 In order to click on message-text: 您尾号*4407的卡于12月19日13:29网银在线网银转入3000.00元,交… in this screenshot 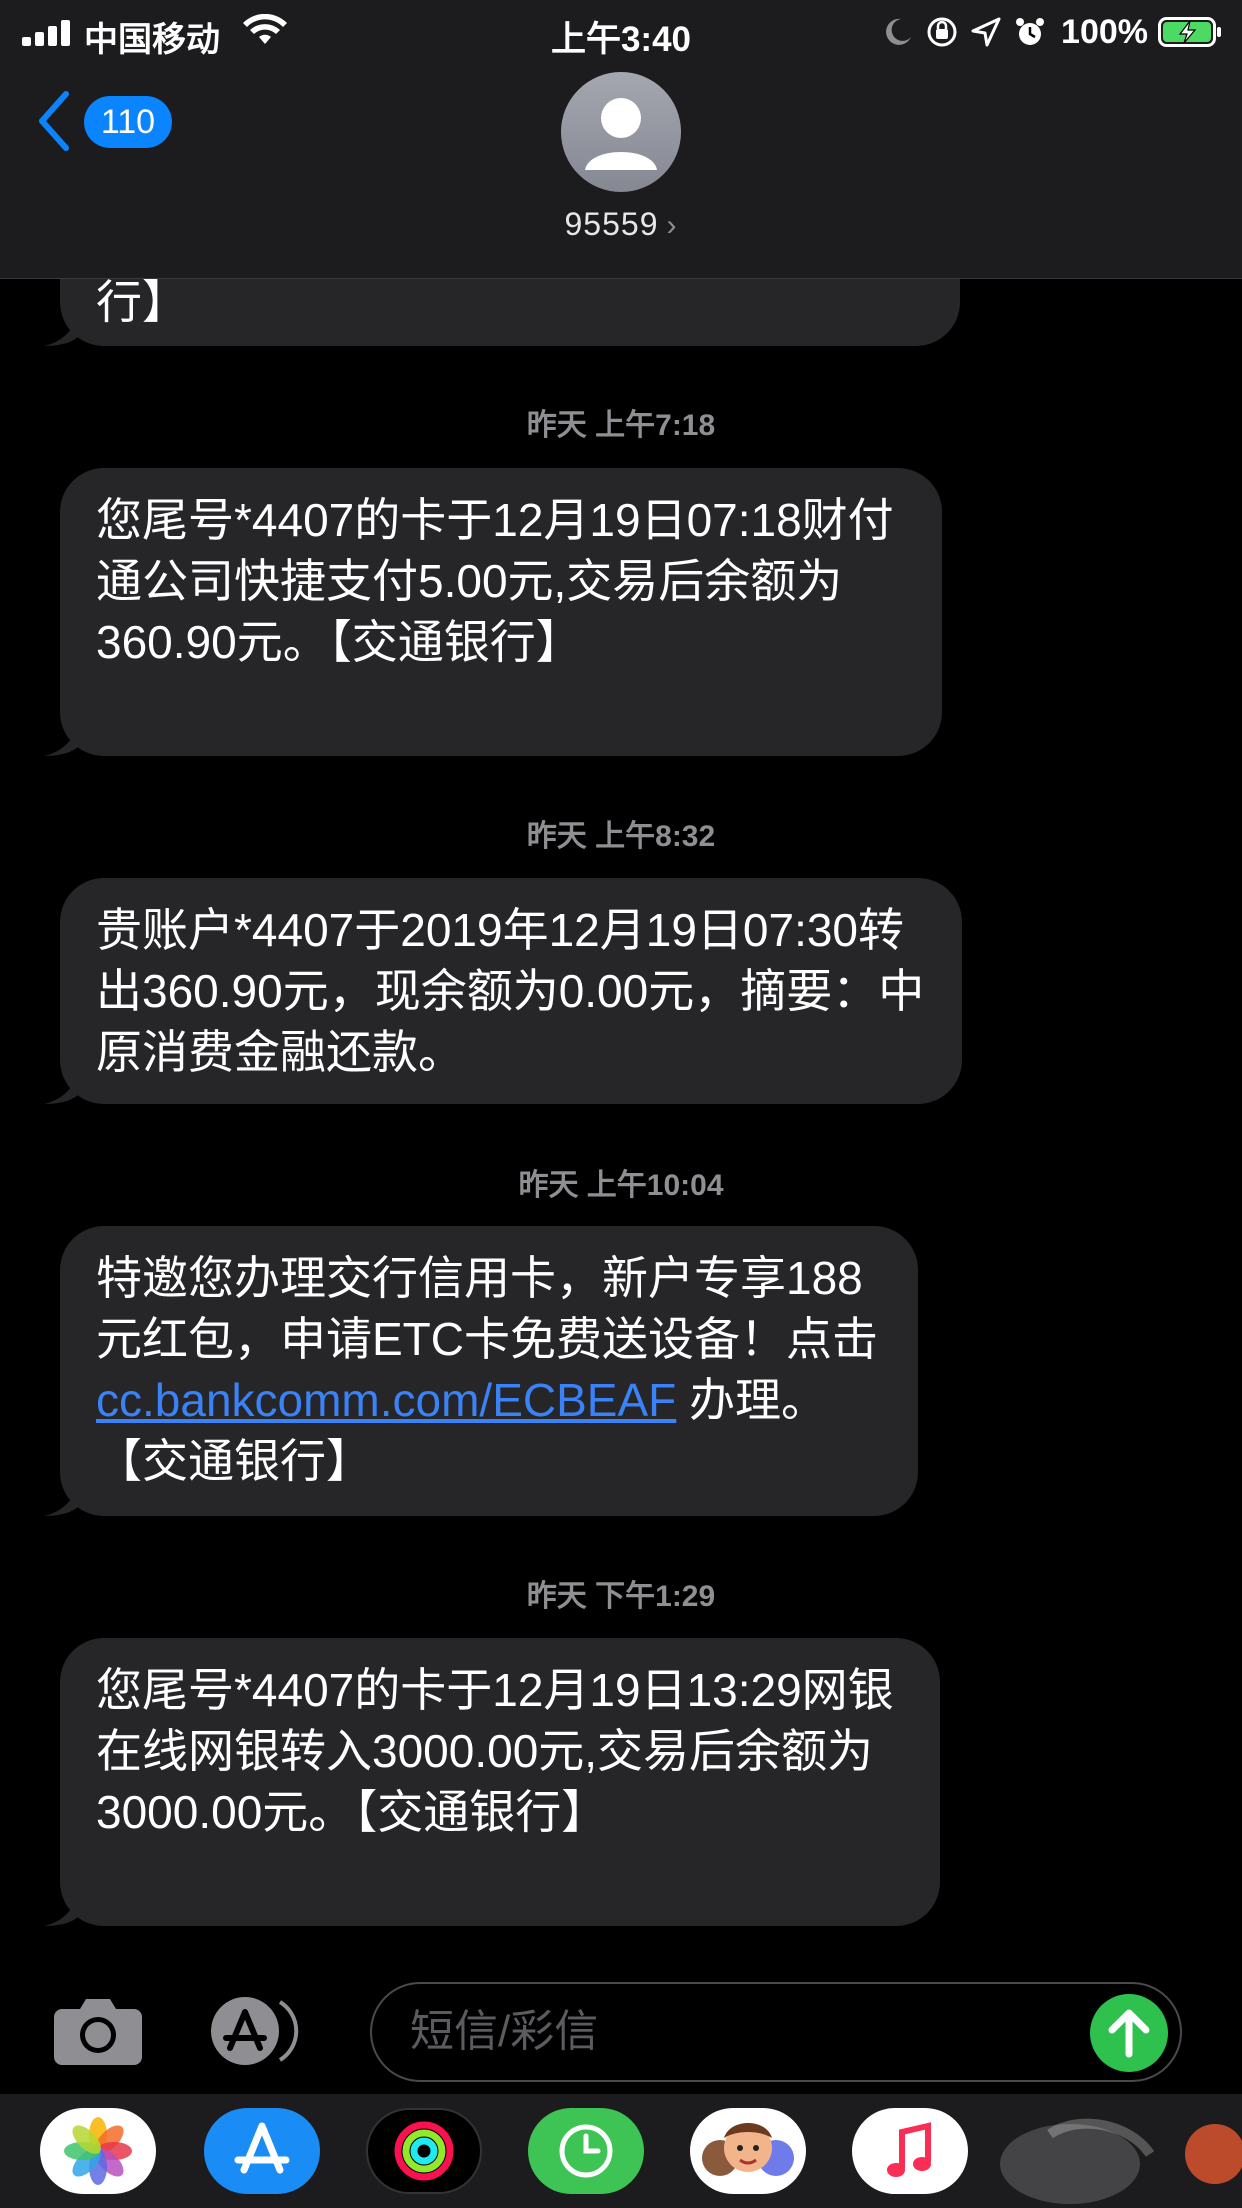, I will do `click(495, 1751)`.